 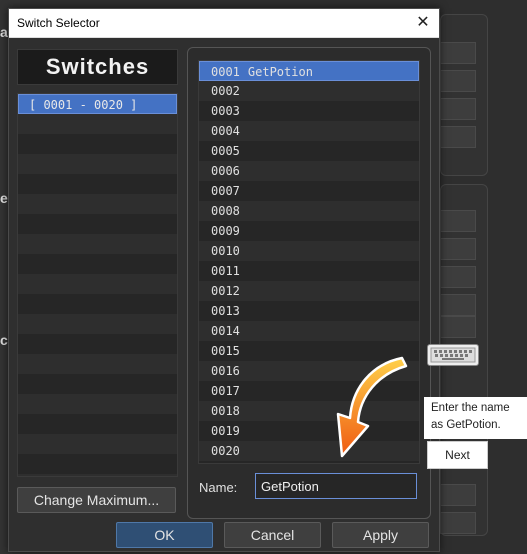 I want to click on switch-id: 0014, so click(x=225, y=331).